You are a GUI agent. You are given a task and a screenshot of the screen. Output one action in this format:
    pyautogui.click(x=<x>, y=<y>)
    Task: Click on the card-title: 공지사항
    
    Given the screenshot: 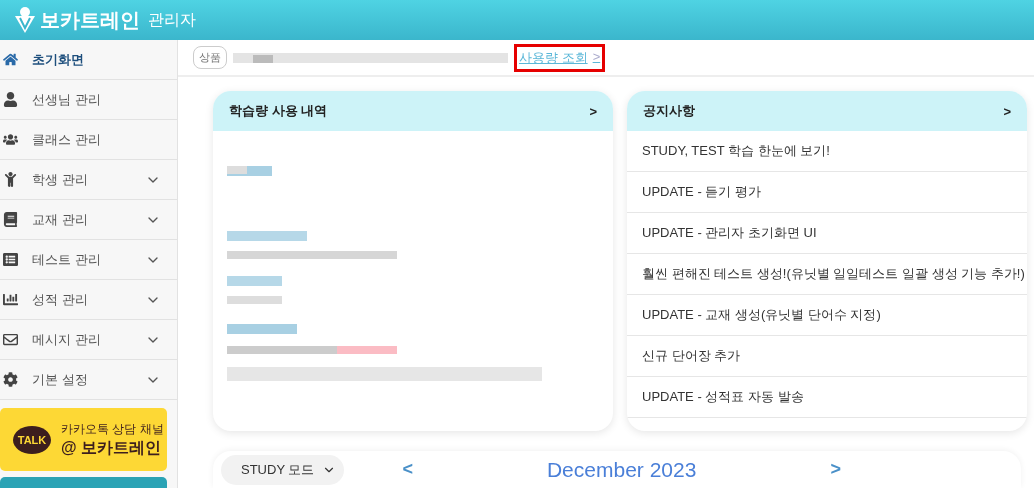 What is the action you would take?
    pyautogui.click(x=669, y=111)
    